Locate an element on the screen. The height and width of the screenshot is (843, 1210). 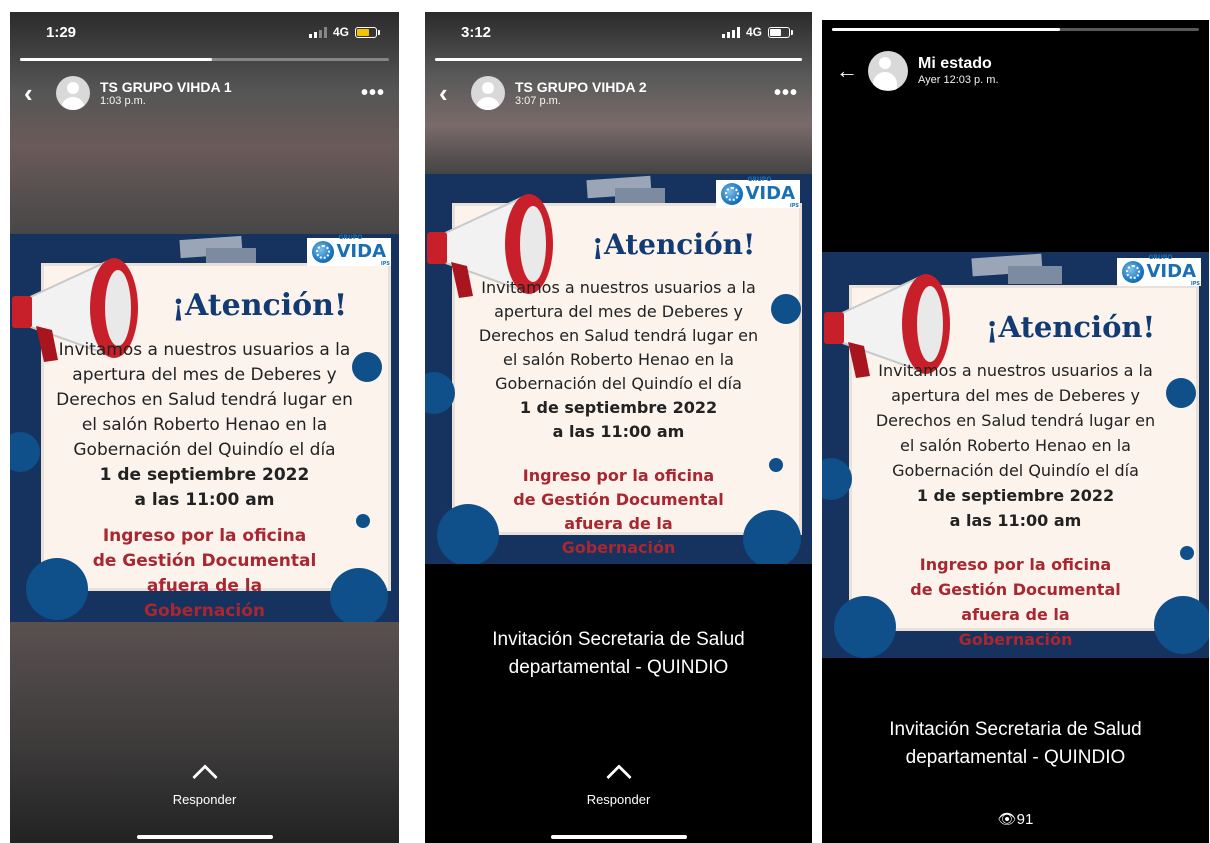
back-arrow-icon: ← is located at coordinates (848, 71).